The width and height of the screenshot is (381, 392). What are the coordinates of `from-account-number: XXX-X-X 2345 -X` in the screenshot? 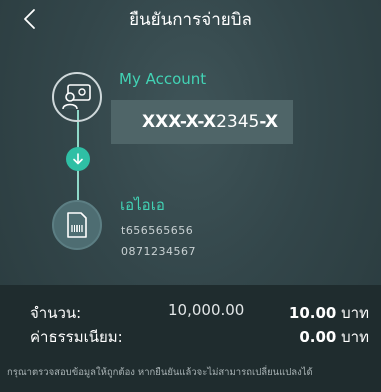 It's located at (202, 122).